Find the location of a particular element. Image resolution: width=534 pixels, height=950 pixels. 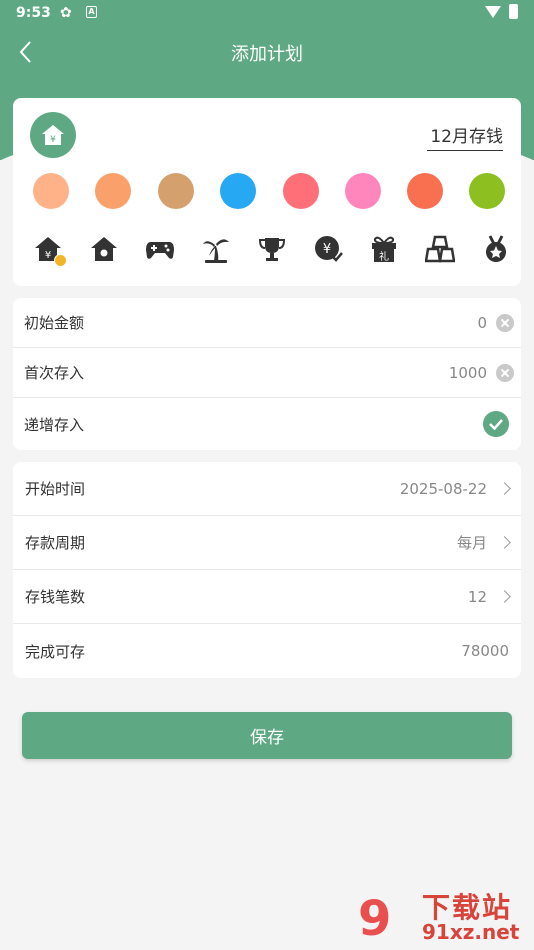

first-deposit-input: 1000 is located at coordinates (468, 373).